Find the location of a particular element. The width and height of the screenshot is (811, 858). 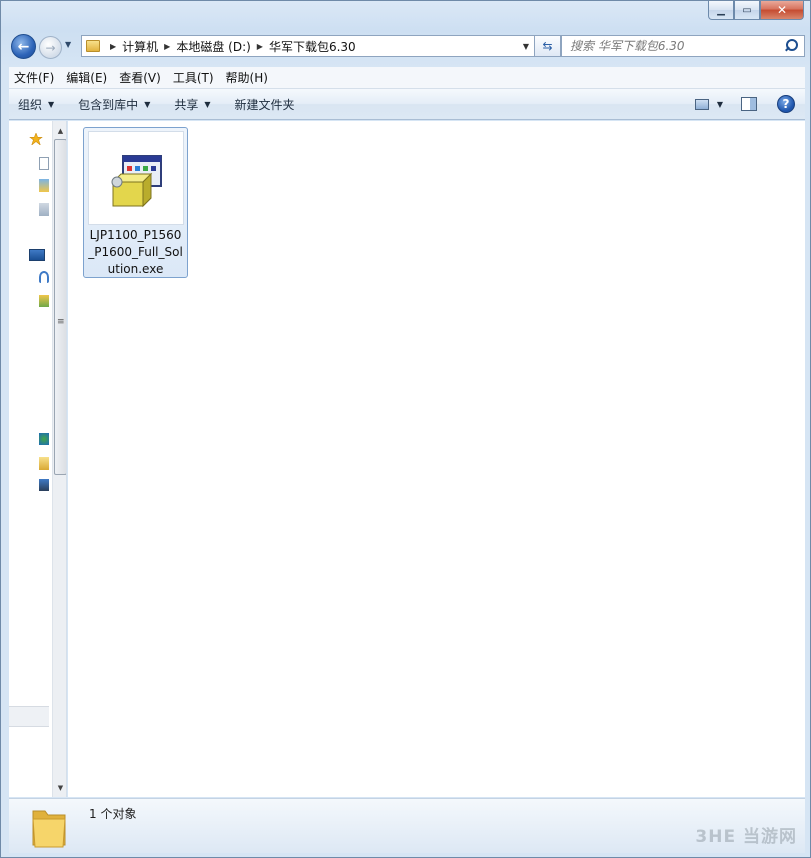

menu-bar: 文件(F) 编辑(E) 查看(V) 工具(T) 帮助(H) is located at coordinates (407, 78).